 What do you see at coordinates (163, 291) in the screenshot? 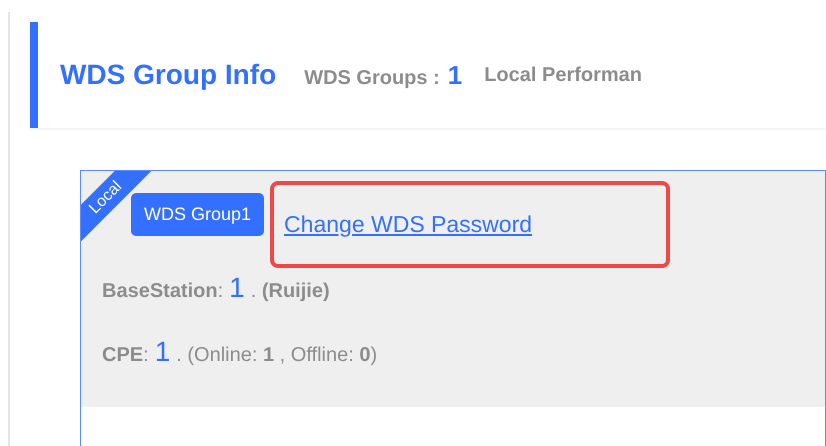
I see `row-label: BaseStation:` at bounding box center [163, 291].